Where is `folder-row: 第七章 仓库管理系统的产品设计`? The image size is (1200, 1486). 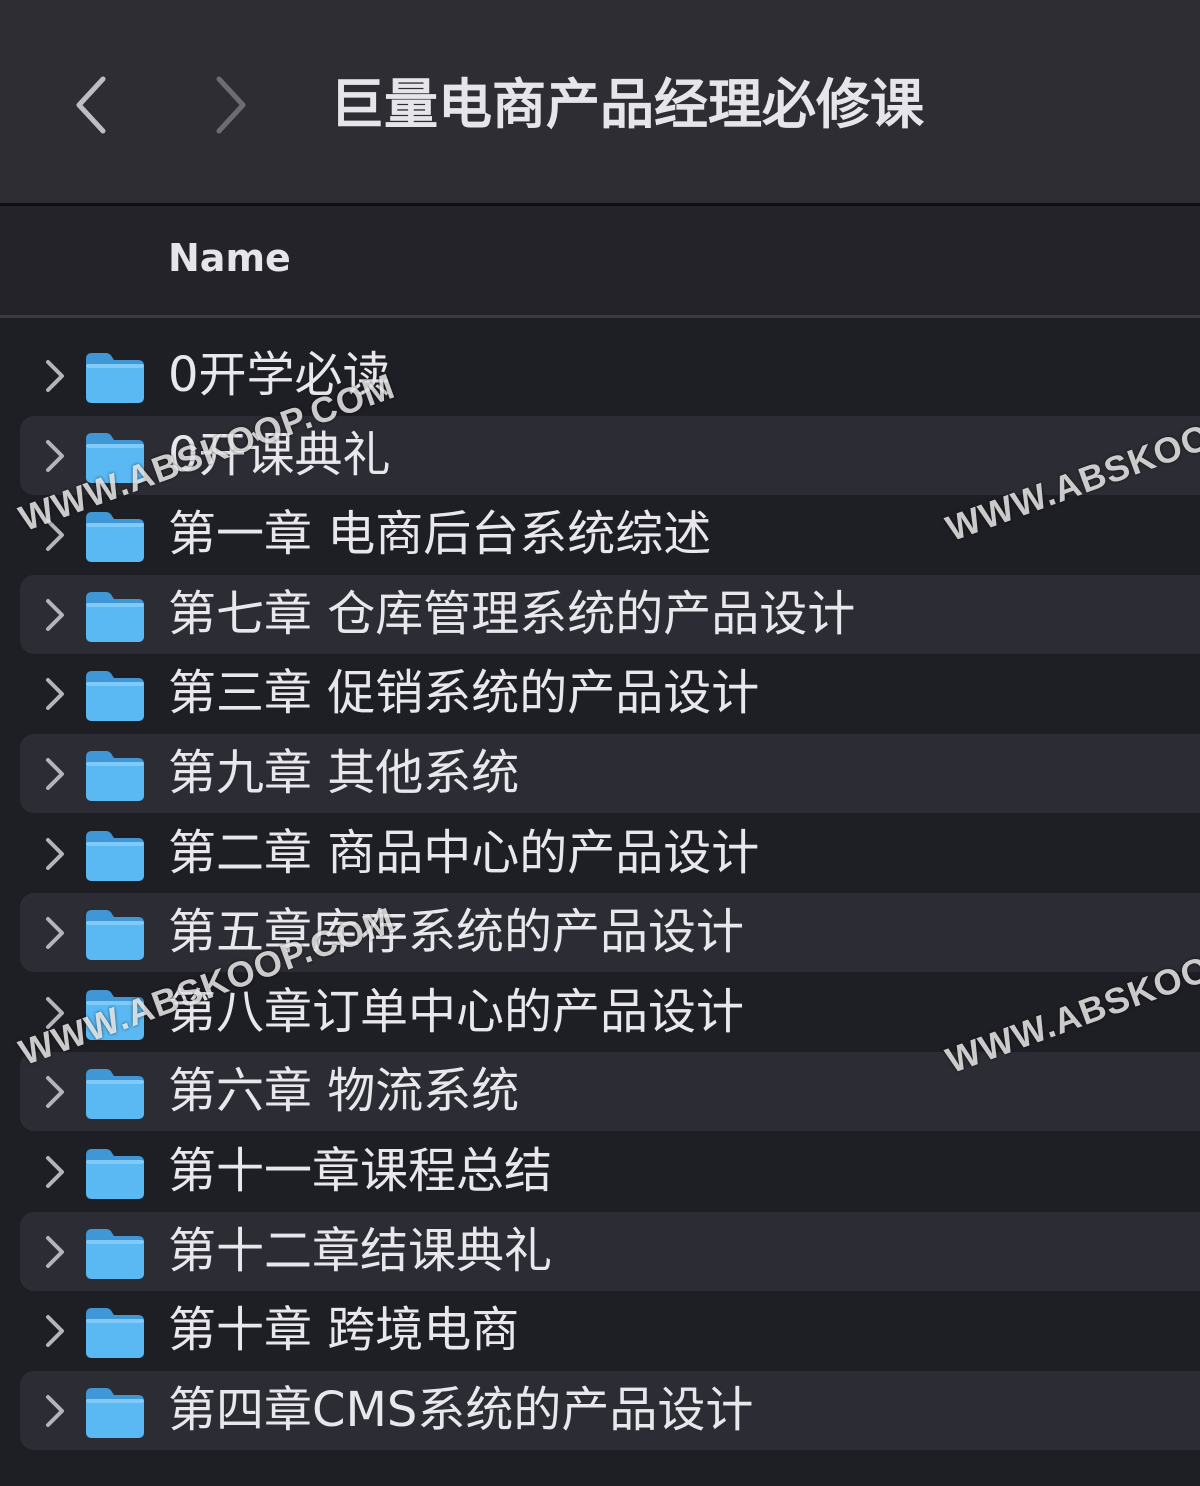
folder-row: 第七章 仓库管理系统的产品设计 is located at coordinates (610, 614).